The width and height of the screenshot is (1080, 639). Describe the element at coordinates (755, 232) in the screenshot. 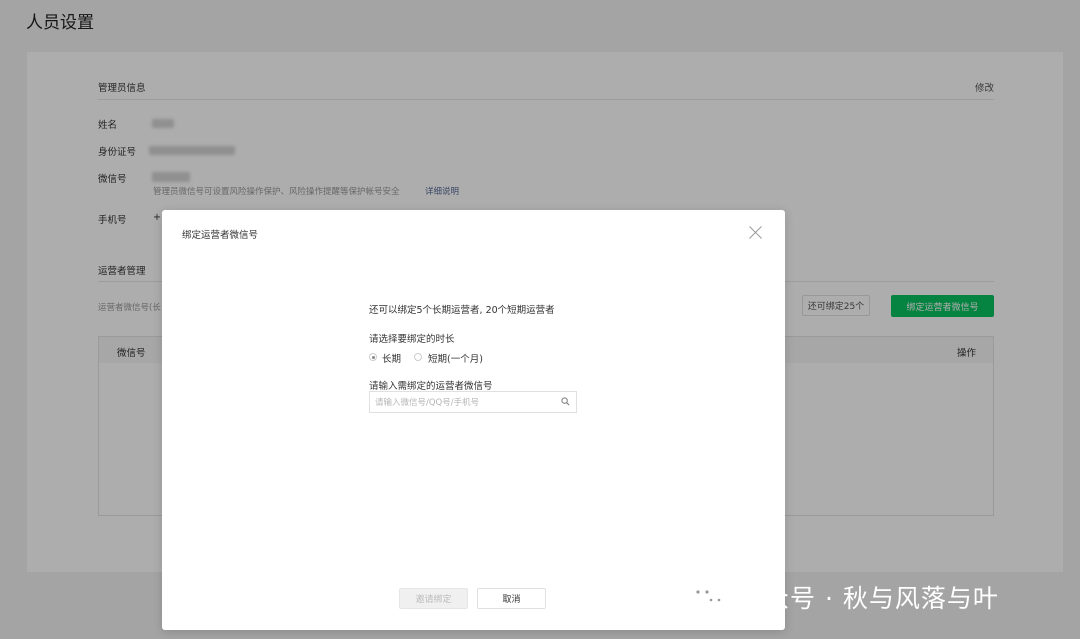

I see `close-icon` at that location.